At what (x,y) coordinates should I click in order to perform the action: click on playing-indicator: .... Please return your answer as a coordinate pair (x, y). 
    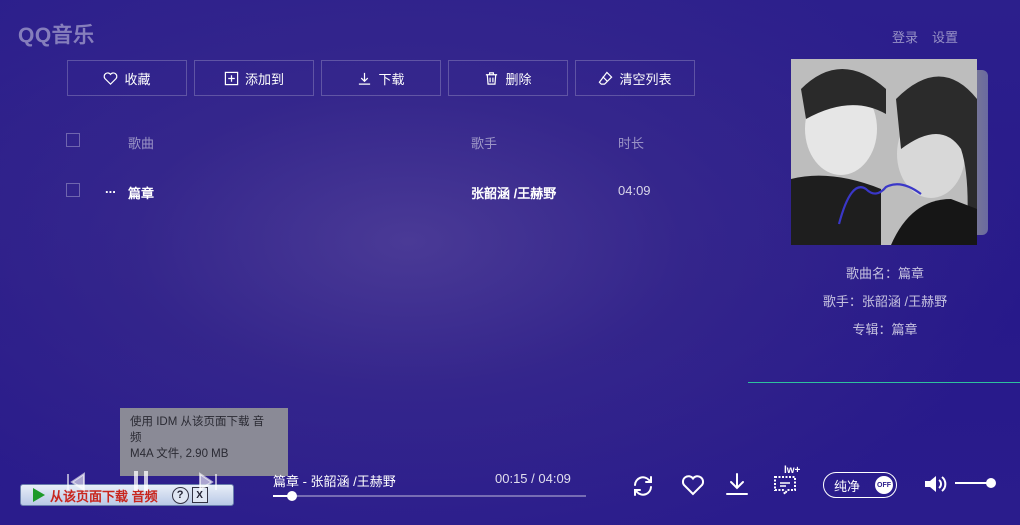
    Looking at the image, I should click on (110, 188).